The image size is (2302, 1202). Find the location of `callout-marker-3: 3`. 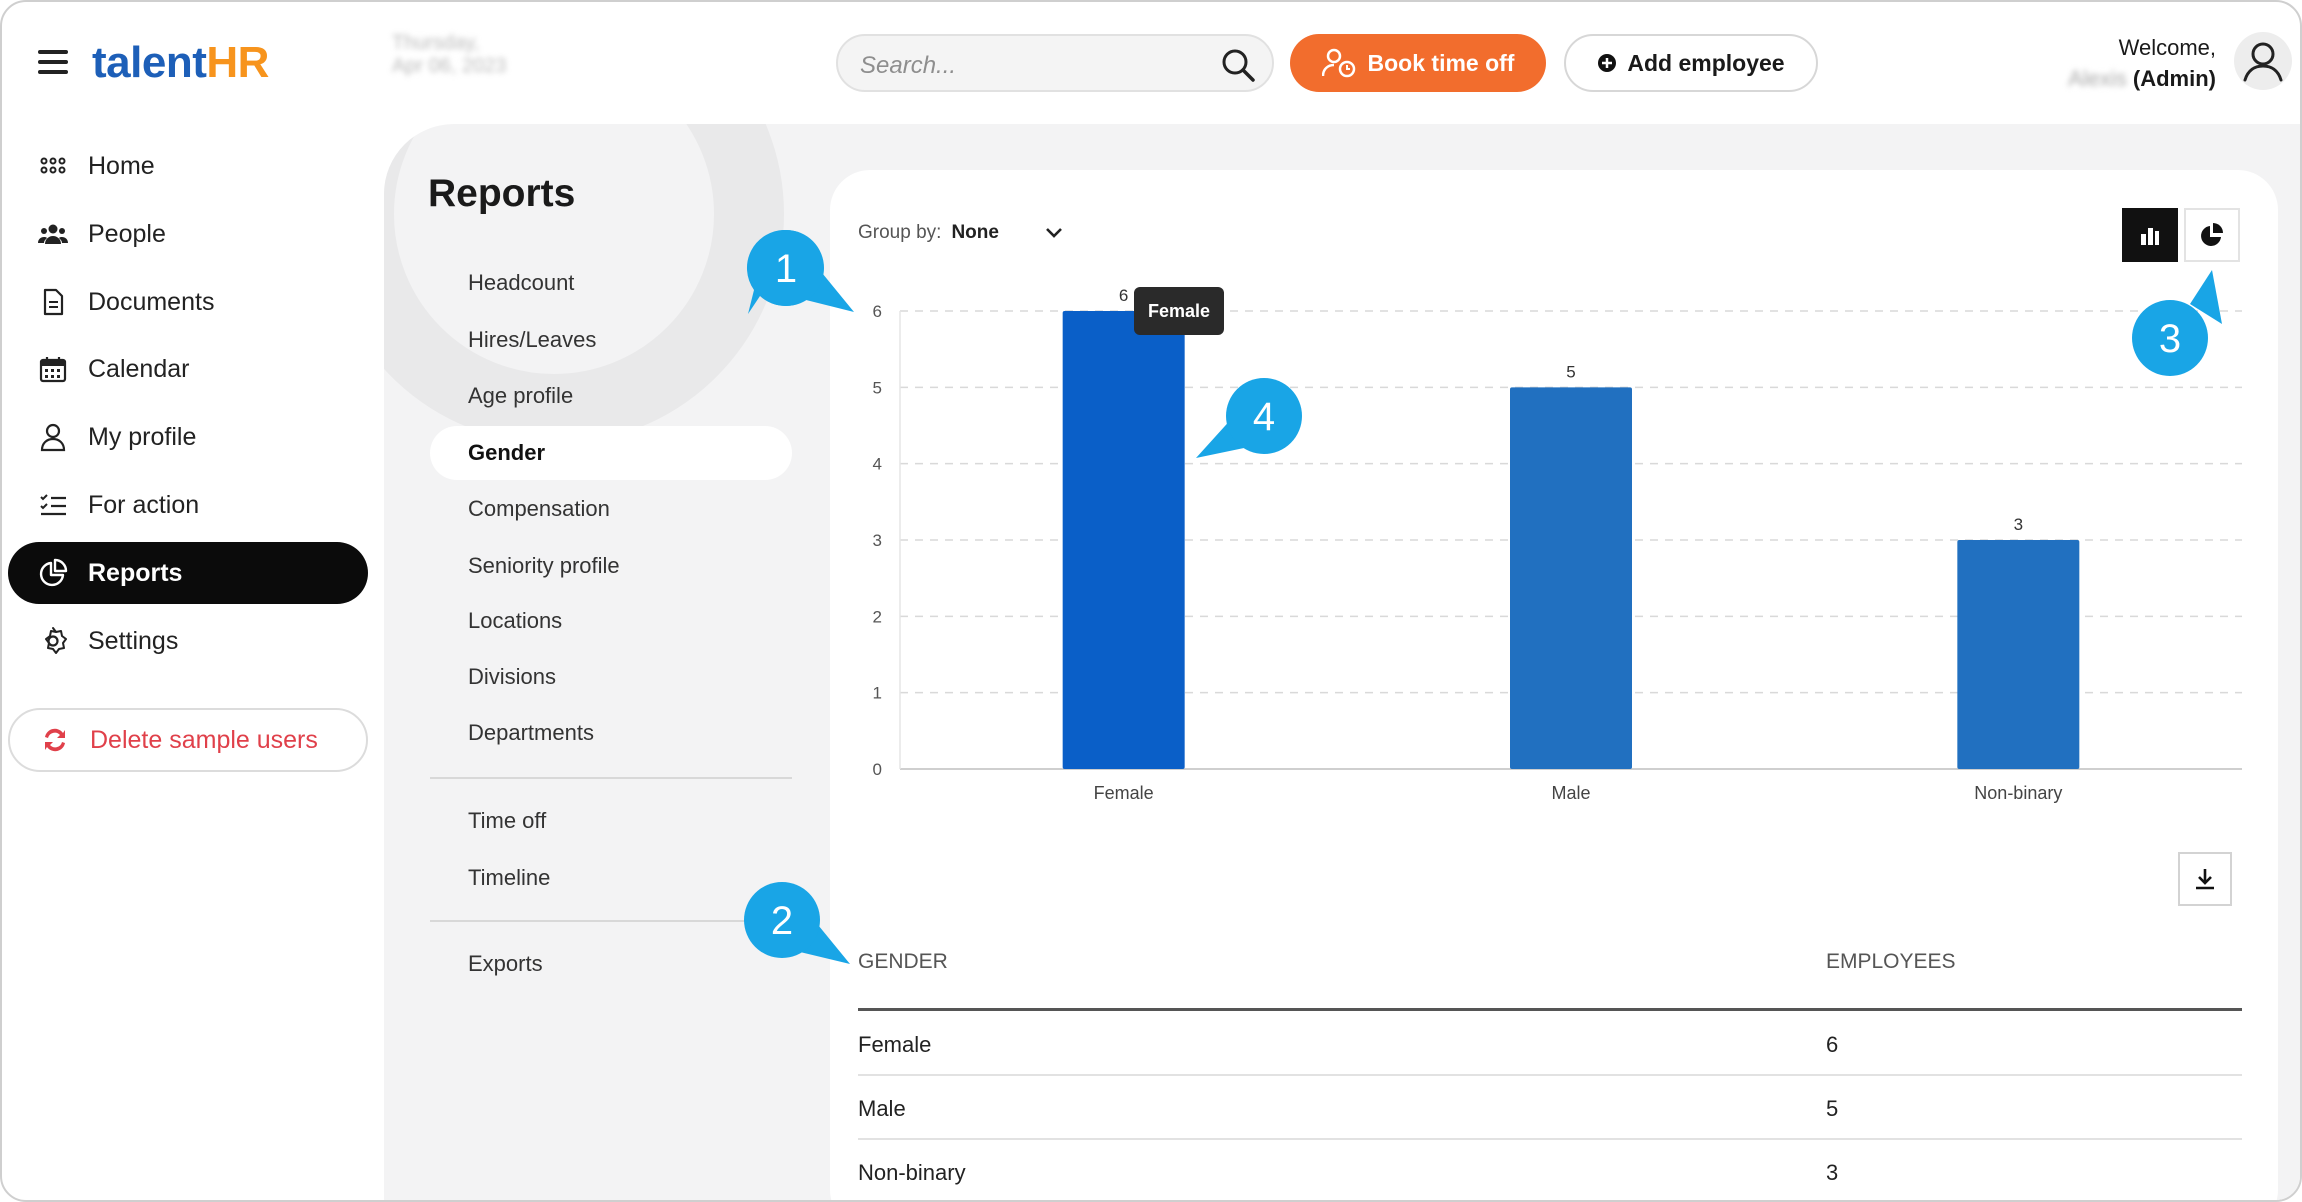

callout-marker-3: 3 is located at coordinates (2177, 323).